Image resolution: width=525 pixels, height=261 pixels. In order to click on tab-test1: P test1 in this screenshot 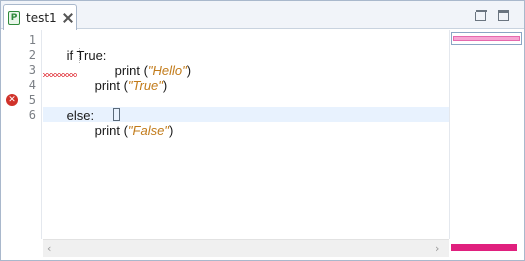, I will do `click(40, 17)`.